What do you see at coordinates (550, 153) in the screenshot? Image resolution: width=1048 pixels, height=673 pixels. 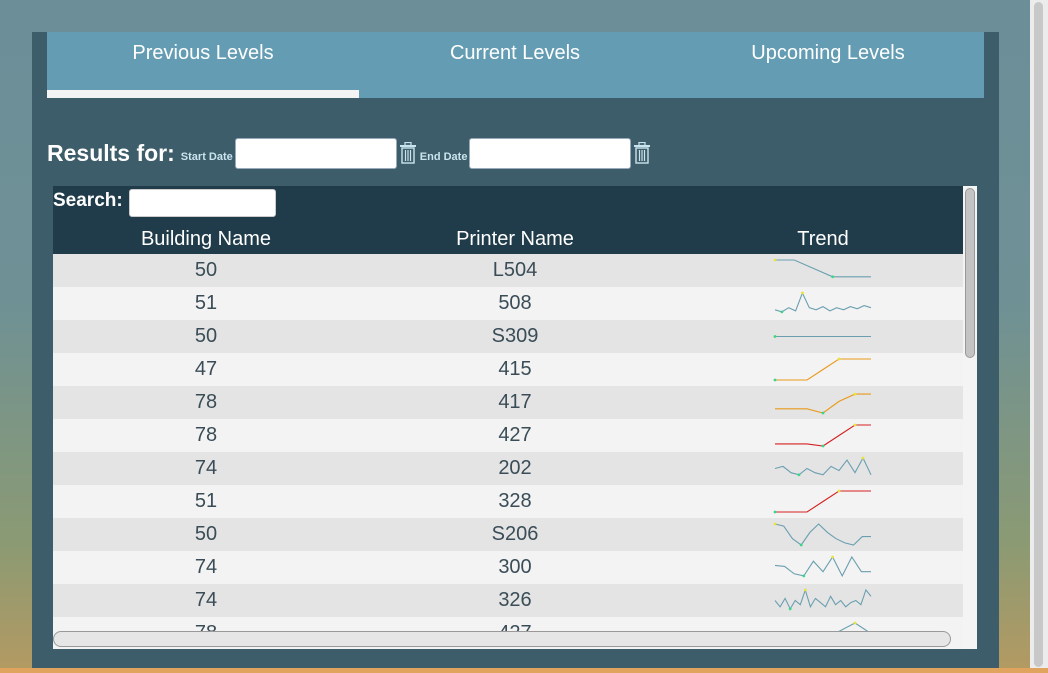 I see `end-date-input` at bounding box center [550, 153].